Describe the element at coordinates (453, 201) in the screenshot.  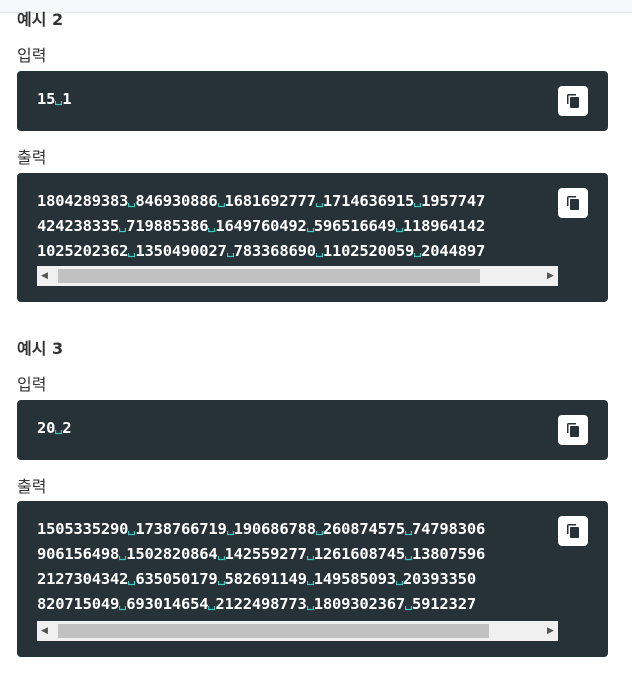
I see `code-token: 1957747` at that location.